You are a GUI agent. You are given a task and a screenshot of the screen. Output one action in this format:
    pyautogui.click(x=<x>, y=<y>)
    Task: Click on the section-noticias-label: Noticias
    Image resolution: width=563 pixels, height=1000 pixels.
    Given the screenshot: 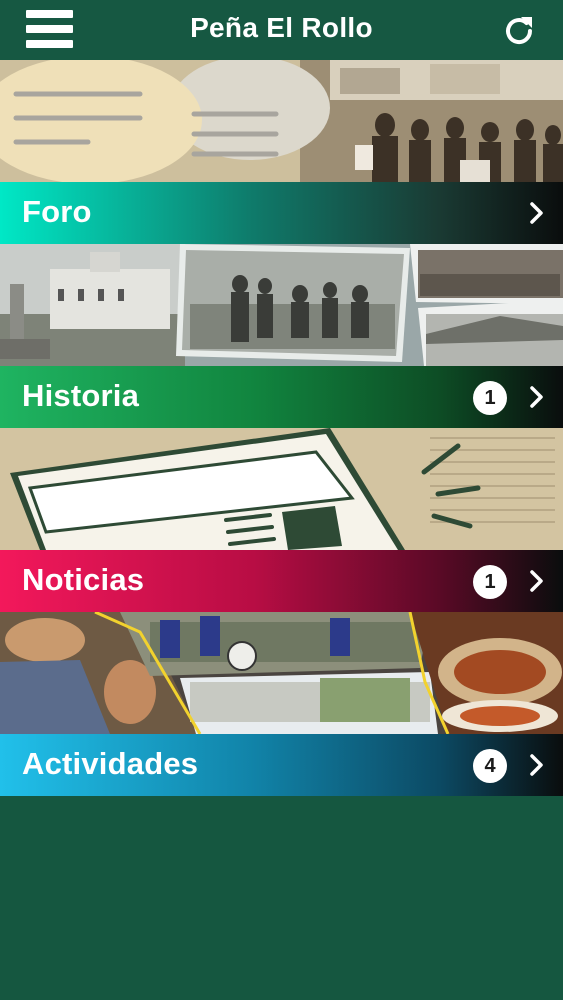 What is the action you would take?
    pyautogui.click(x=83, y=579)
    